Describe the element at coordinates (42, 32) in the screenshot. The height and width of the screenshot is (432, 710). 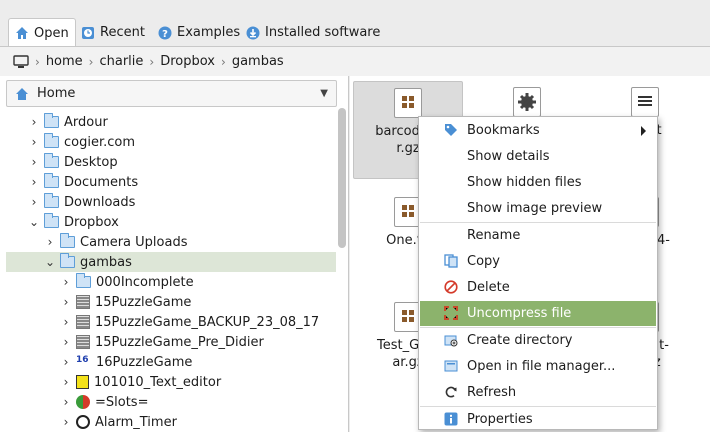
I see `tab-open: Open` at that location.